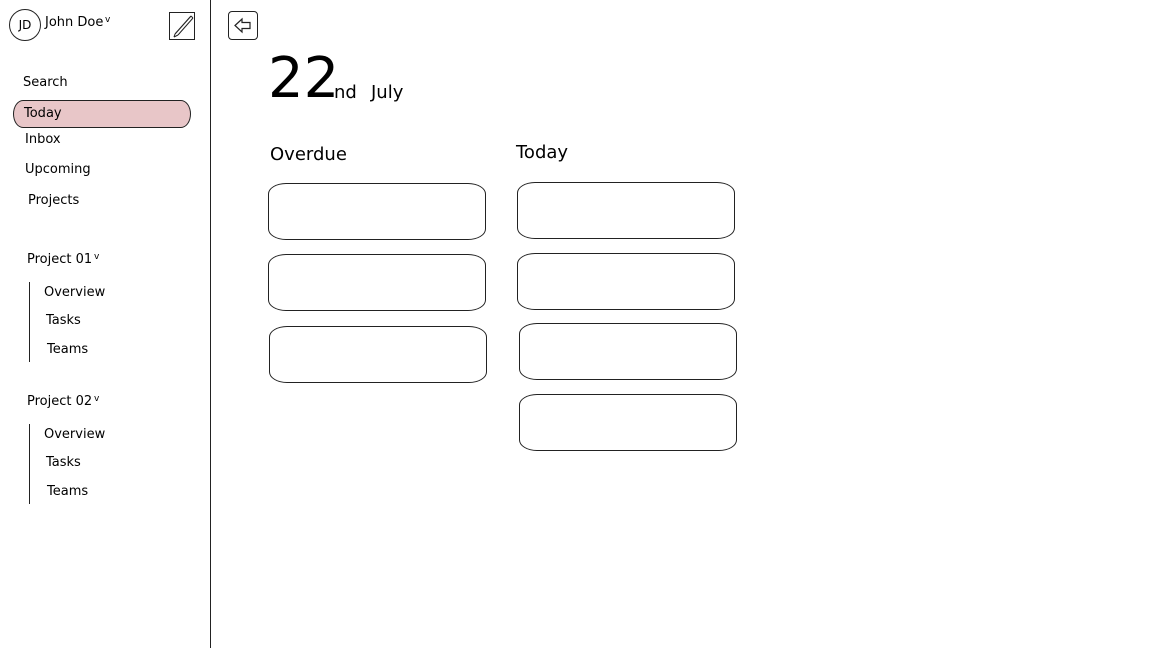  I want to click on overdue-column-title: Overdue, so click(308, 154).